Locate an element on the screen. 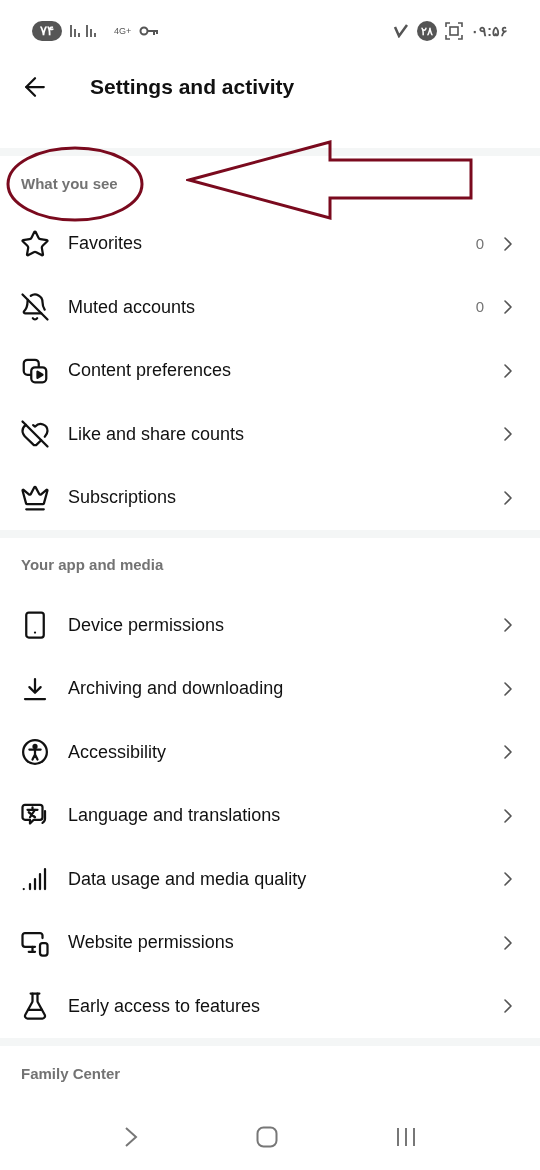 This screenshot has width=540, height=1170. settings-item: Favorites 0 is located at coordinates (270, 244).